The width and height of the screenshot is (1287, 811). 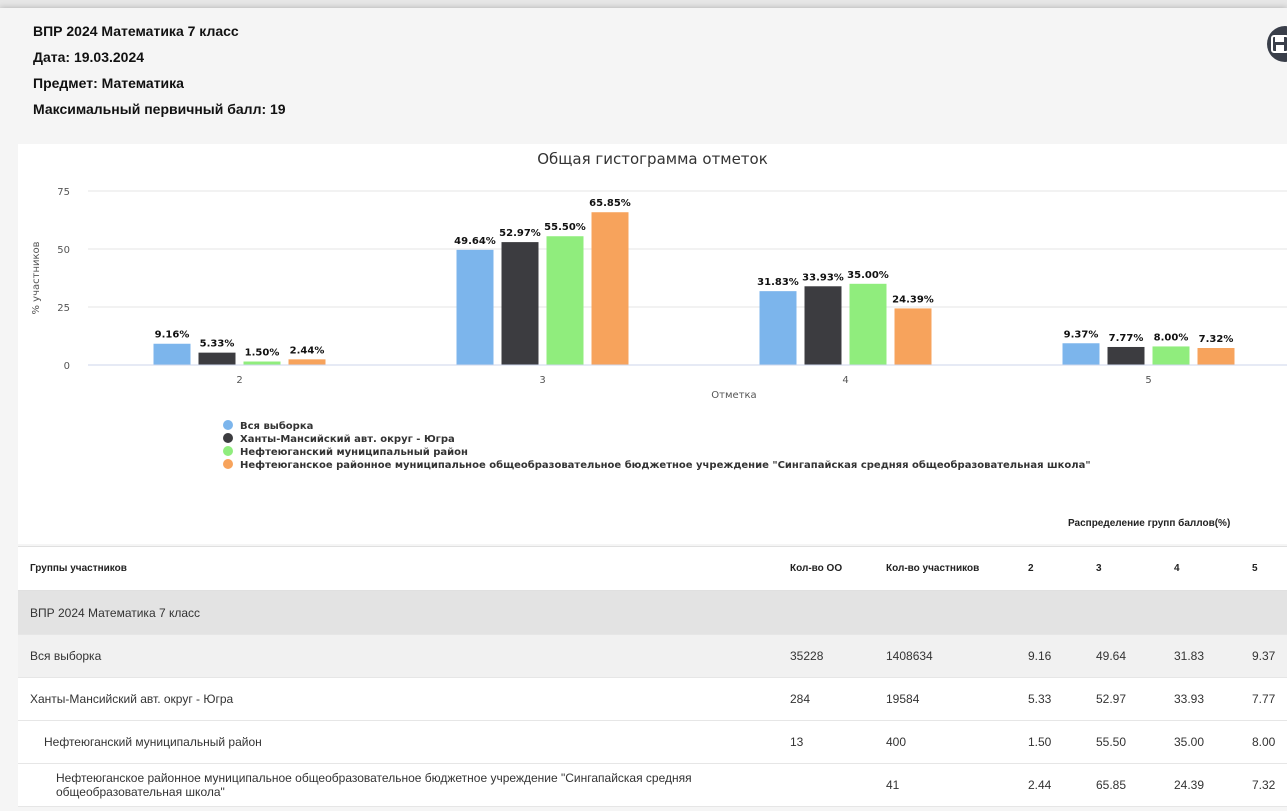 I want to click on row-participants: 41, so click(x=945, y=785).